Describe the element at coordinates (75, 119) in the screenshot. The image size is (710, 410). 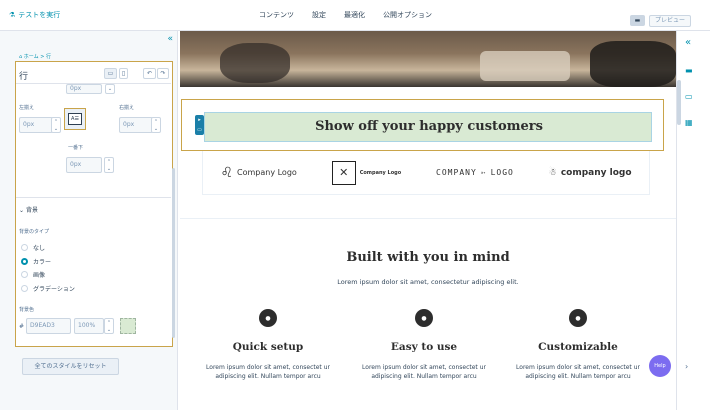
I see `box-model-icon: A☰` at that location.